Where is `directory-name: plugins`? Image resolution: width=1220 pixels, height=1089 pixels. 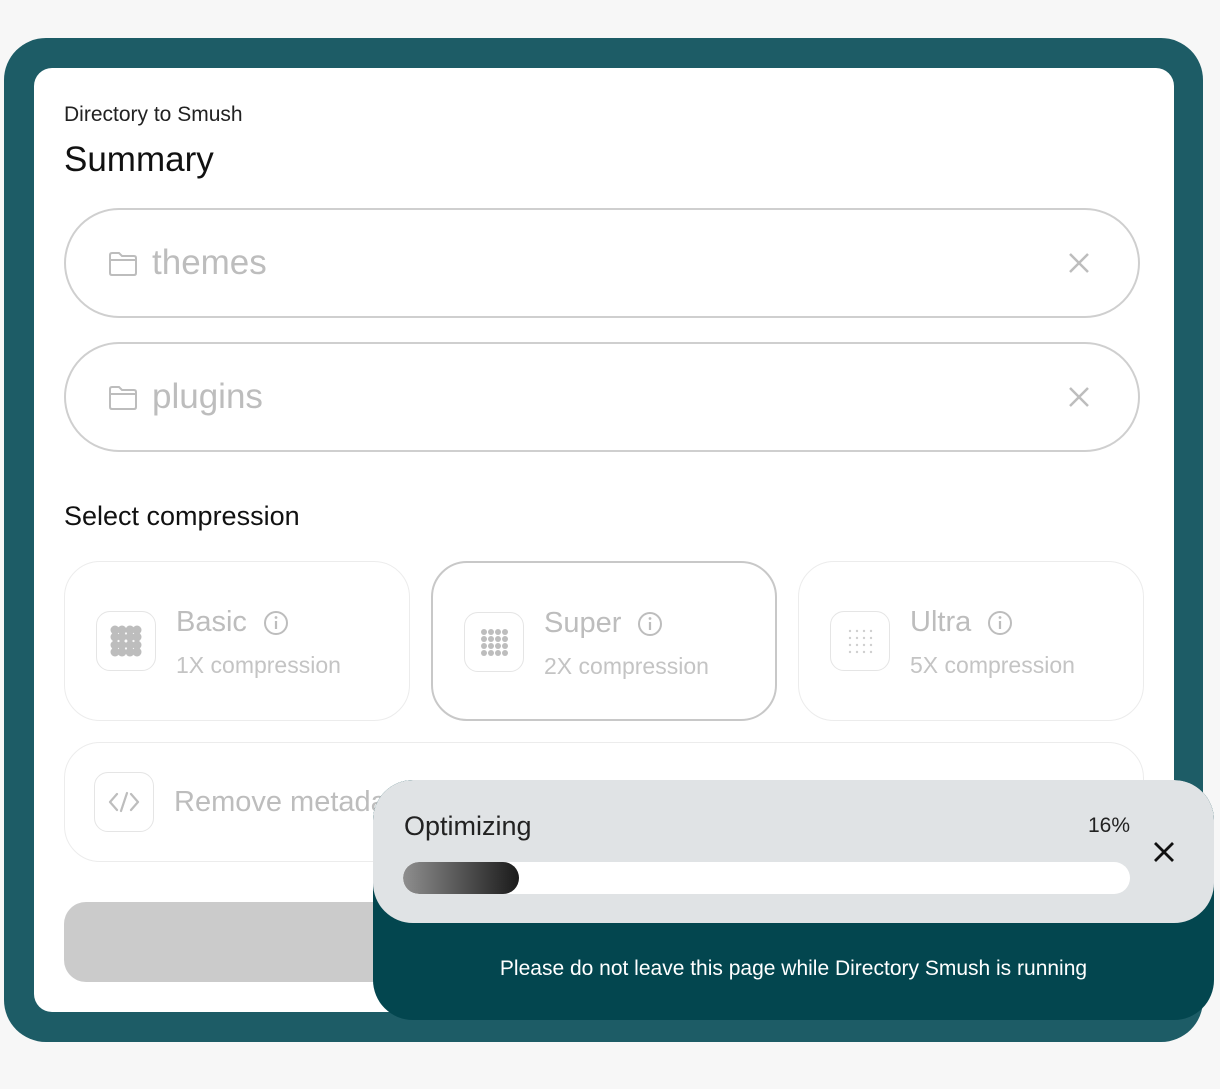
directory-name: plugins is located at coordinates (207, 396).